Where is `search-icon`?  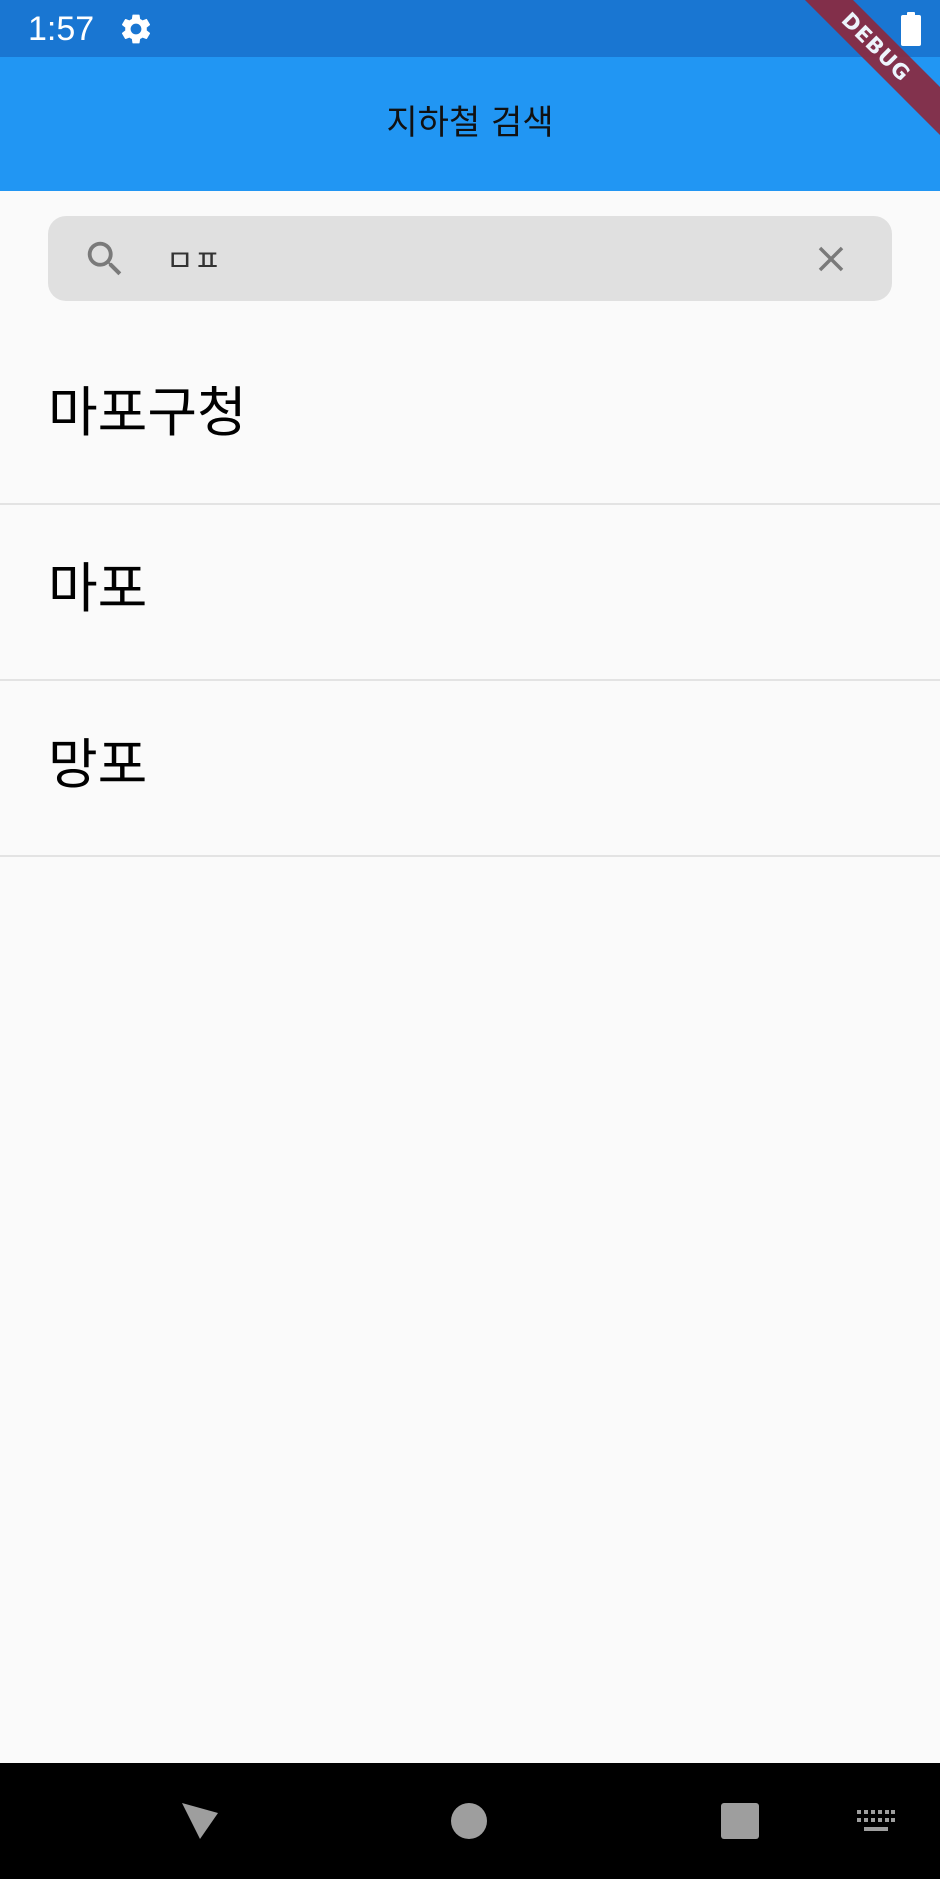
search-icon is located at coordinates (104, 258).